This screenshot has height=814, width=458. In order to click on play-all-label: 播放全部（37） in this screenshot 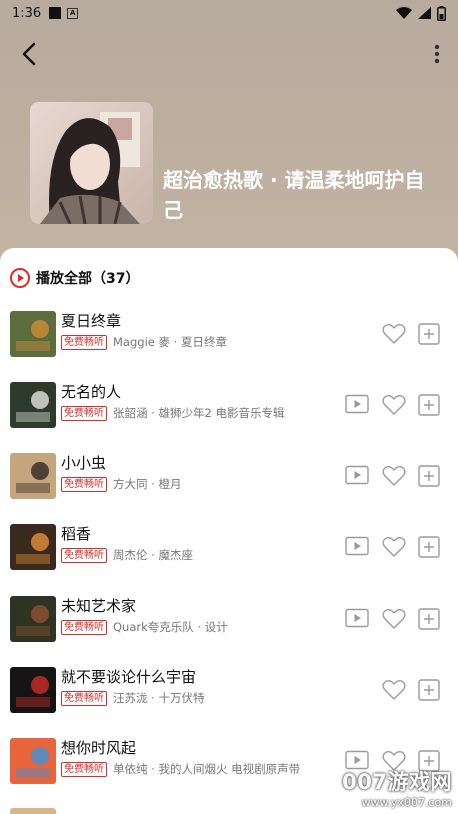, I will do `click(88, 279)`.